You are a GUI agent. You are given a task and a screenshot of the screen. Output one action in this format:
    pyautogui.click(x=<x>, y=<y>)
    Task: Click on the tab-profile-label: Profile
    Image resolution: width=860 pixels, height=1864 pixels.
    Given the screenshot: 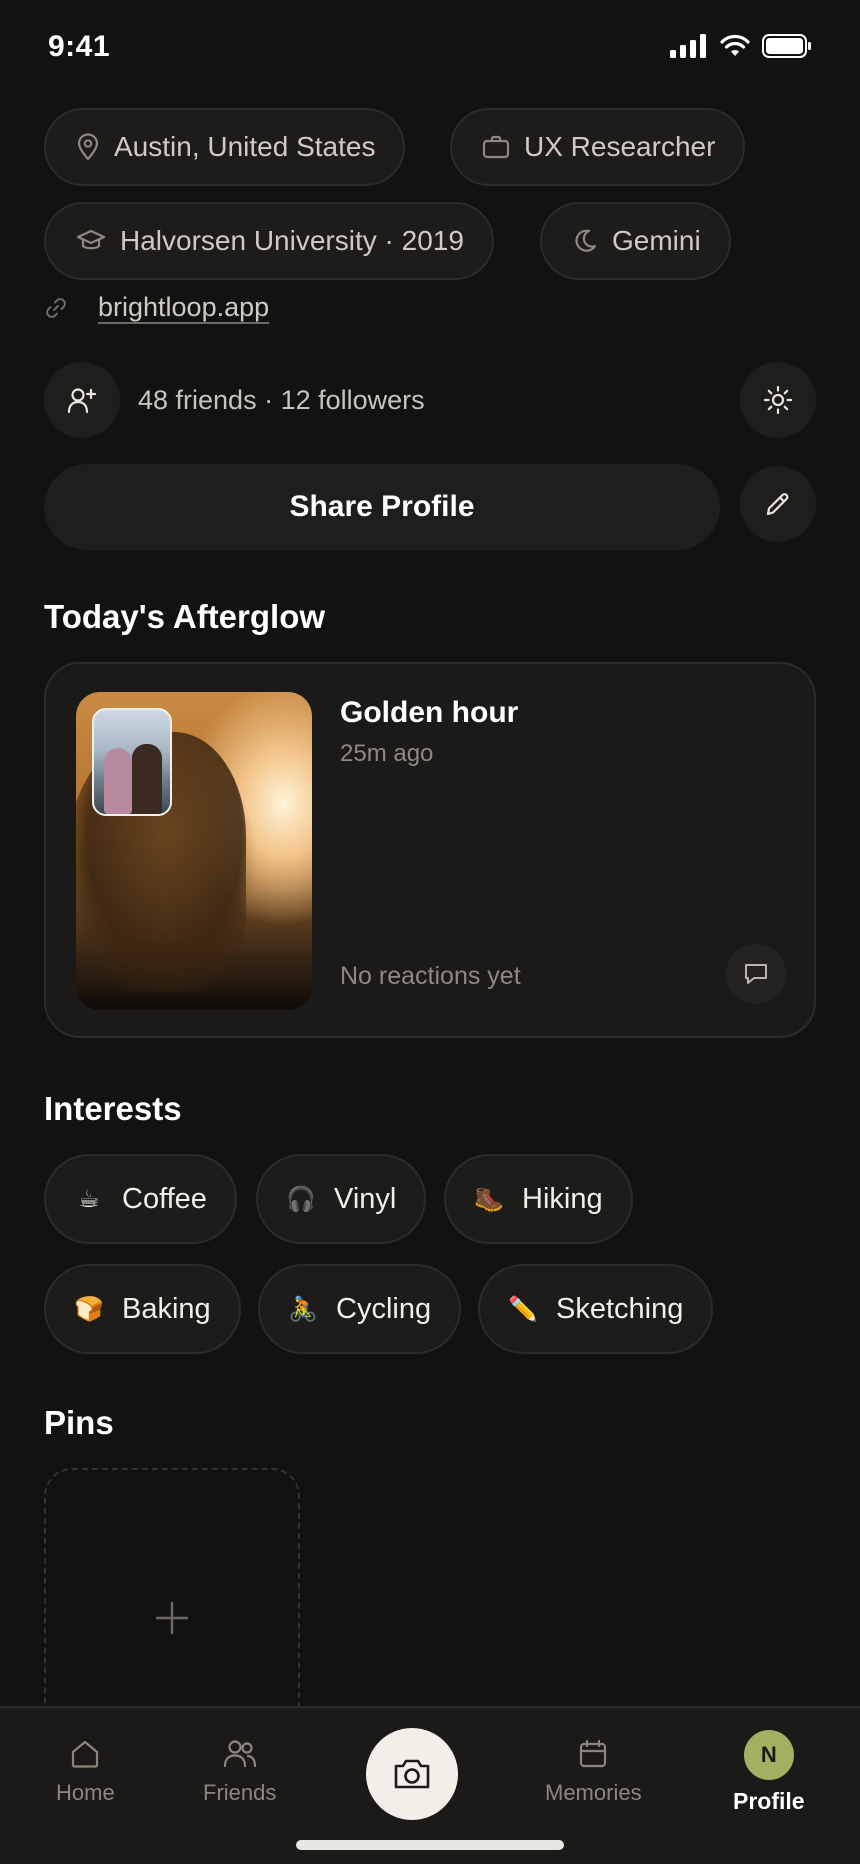 What is the action you would take?
    pyautogui.click(x=769, y=1801)
    